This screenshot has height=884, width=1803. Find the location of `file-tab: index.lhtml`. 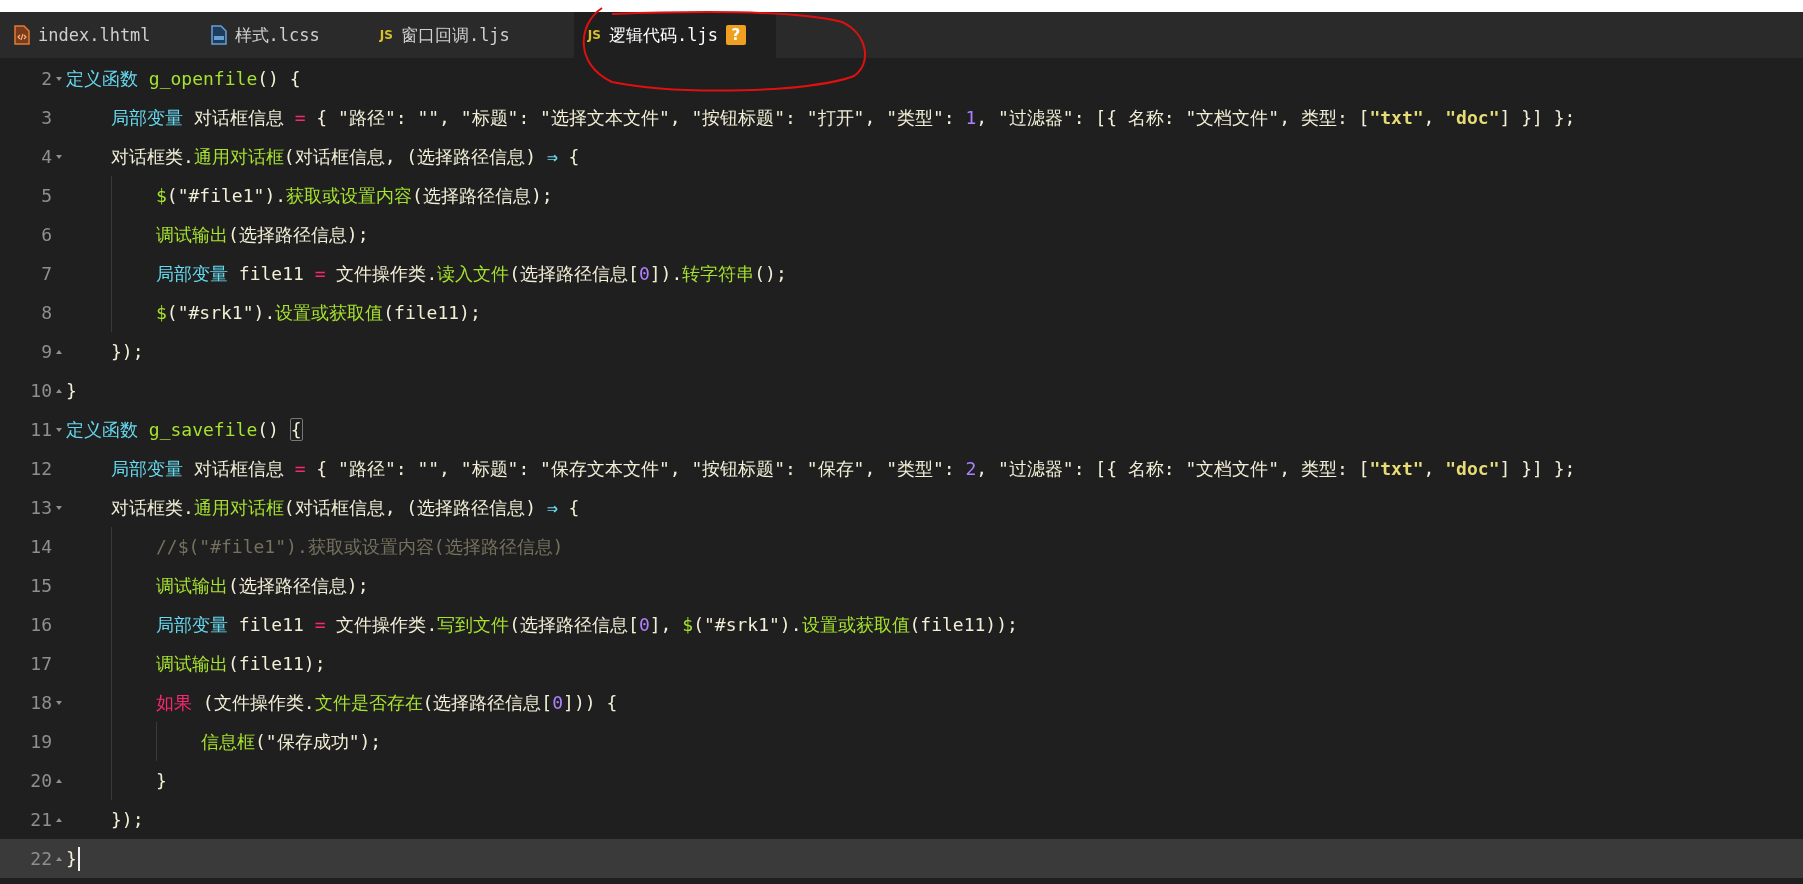

file-tab: index.lhtml is located at coordinates (90, 35).